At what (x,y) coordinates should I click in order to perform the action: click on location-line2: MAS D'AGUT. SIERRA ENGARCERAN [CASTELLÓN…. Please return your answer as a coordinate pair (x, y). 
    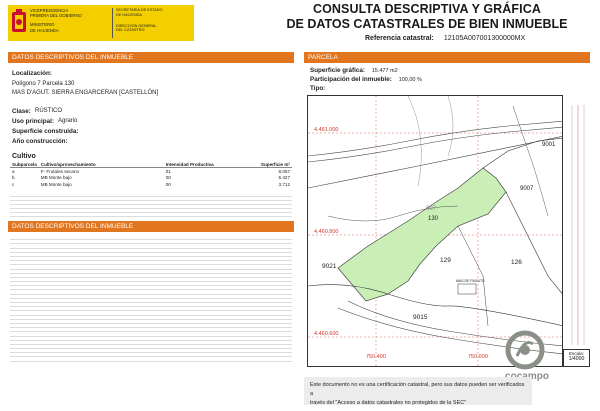
    Looking at the image, I should click on (85, 93).